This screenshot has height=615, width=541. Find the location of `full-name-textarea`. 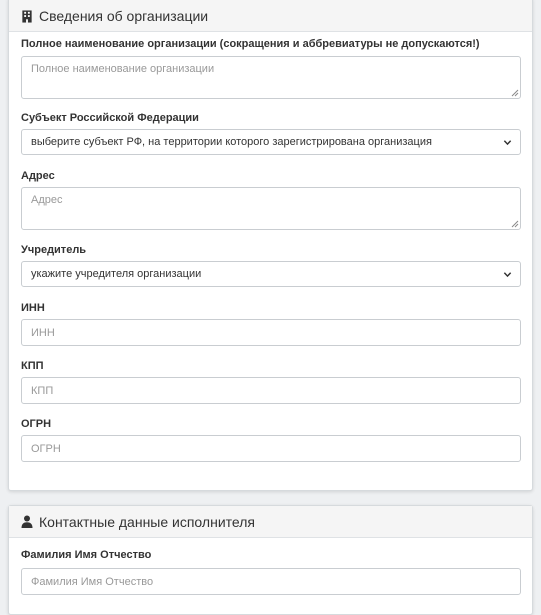

full-name-textarea is located at coordinates (271, 77).